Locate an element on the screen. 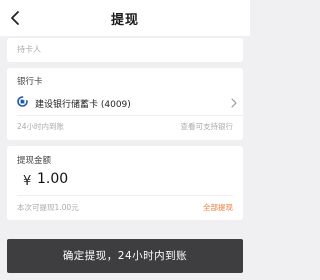 The image size is (320, 280). arrival-note: 24小时内到账 is located at coordinates (41, 126).